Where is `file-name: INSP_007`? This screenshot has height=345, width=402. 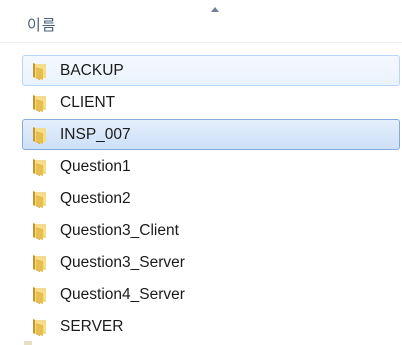
file-name: INSP_007 is located at coordinates (95, 134).